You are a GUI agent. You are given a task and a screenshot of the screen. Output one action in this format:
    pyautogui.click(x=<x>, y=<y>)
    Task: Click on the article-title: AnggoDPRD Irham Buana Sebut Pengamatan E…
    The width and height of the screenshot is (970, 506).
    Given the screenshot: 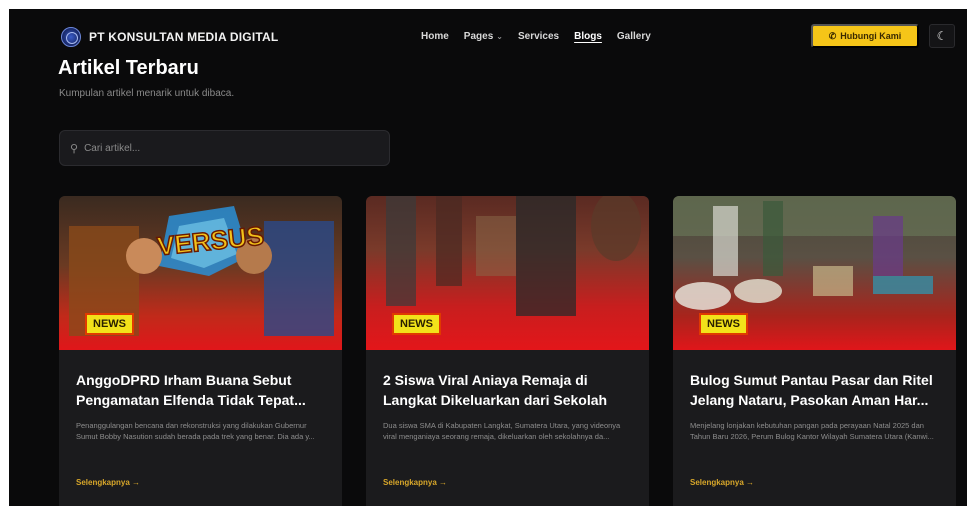 What is the action you would take?
    pyautogui.click(x=201, y=390)
    